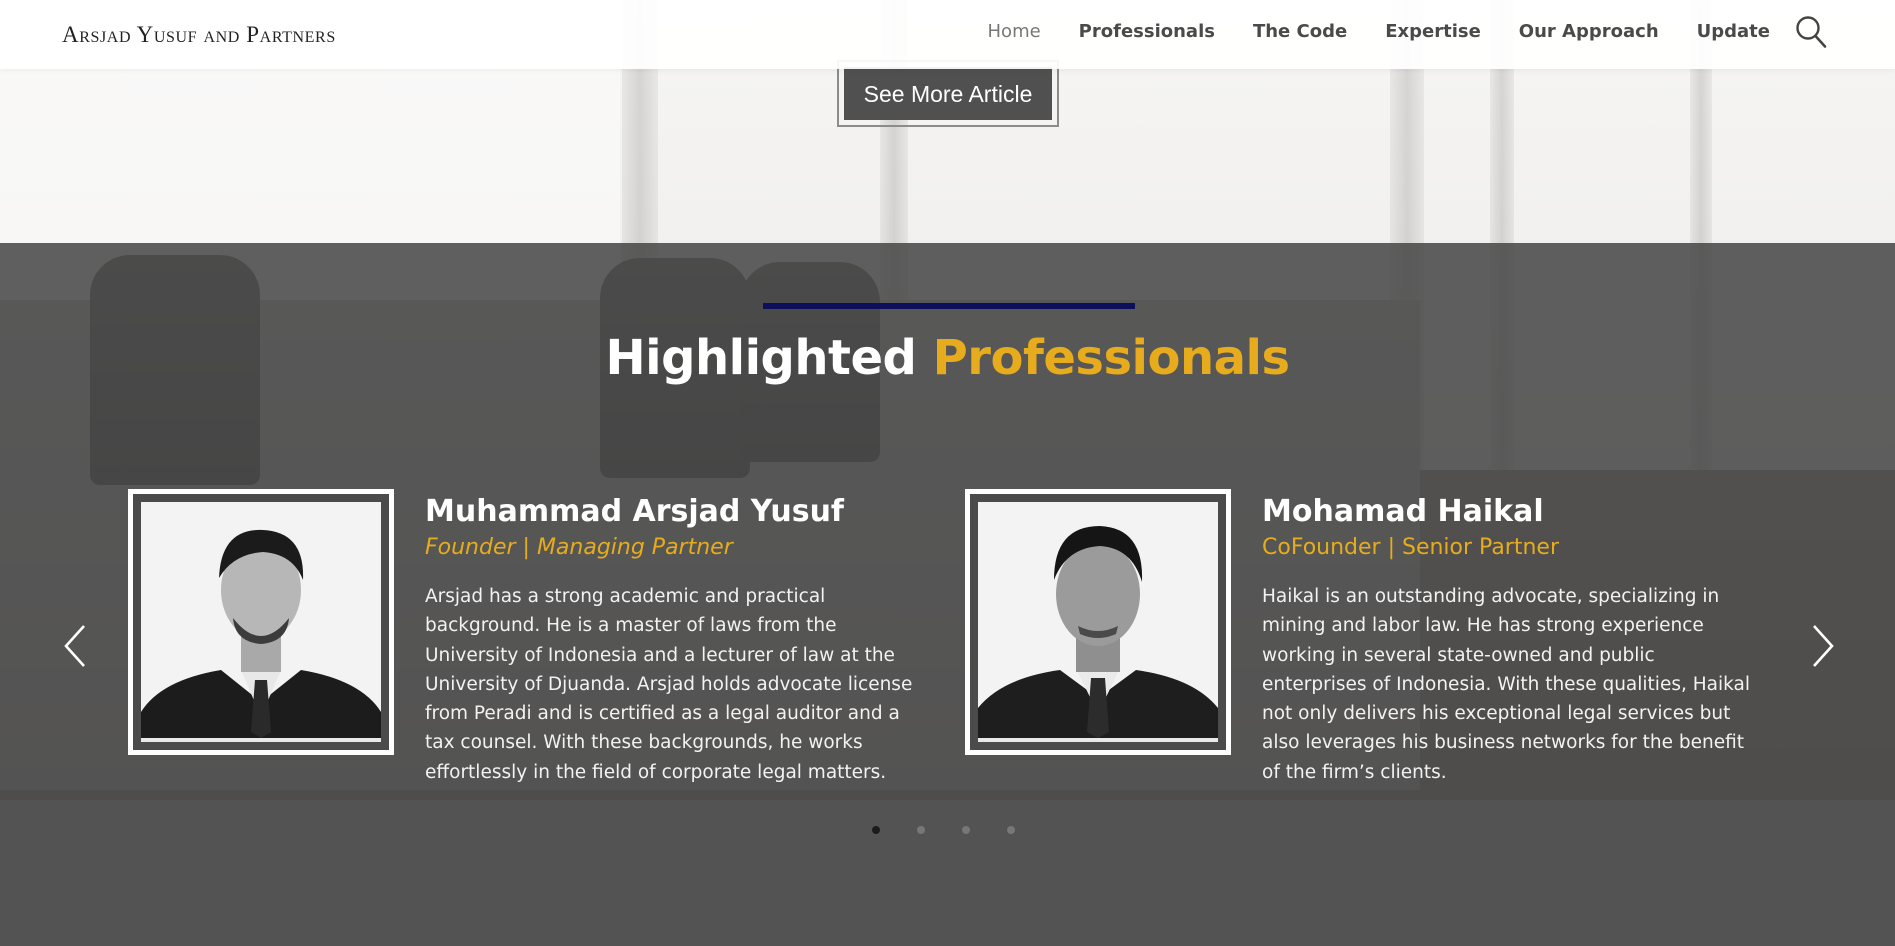 Image resolution: width=1895 pixels, height=946 pixels. Describe the element at coordinates (1014, 32) in the screenshot. I see `nav-home: Home` at that location.